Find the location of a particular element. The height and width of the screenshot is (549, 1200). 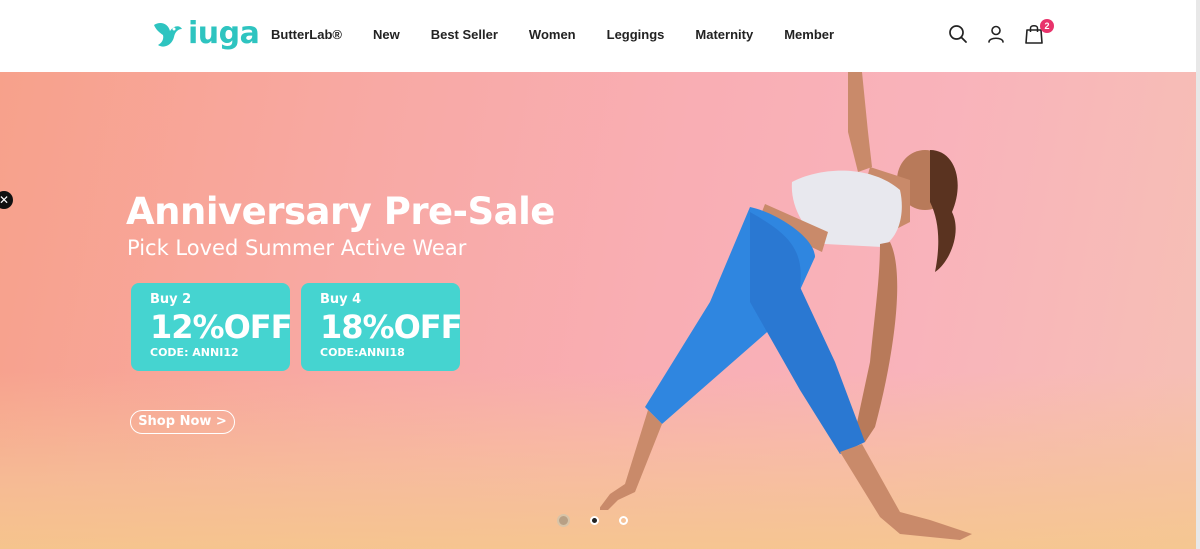

user-icon is located at coordinates (996, 34).